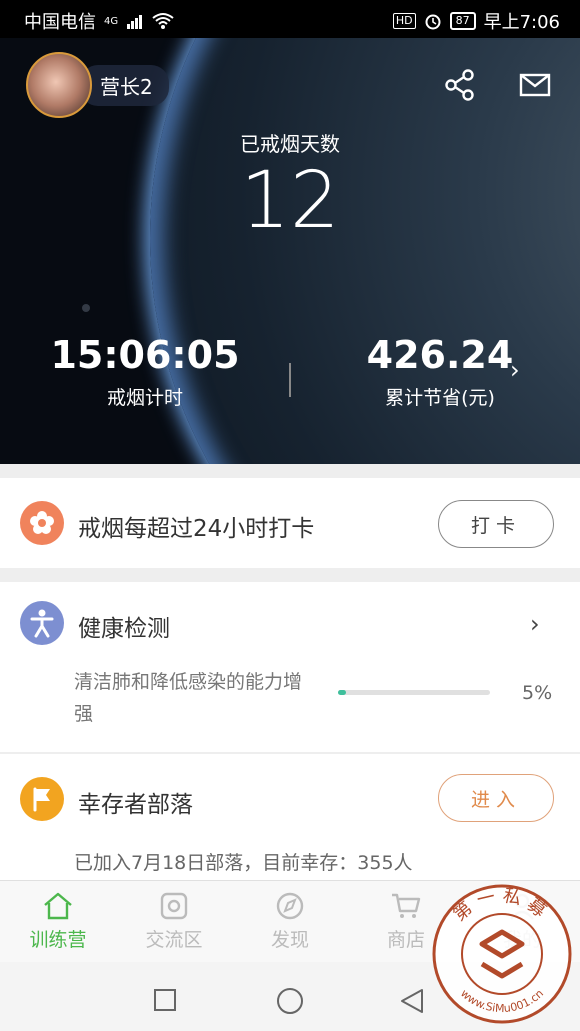 The height and width of the screenshot is (1031, 580). What do you see at coordinates (404, 21) in the screenshot?
I see `hd-badge: HD` at bounding box center [404, 21].